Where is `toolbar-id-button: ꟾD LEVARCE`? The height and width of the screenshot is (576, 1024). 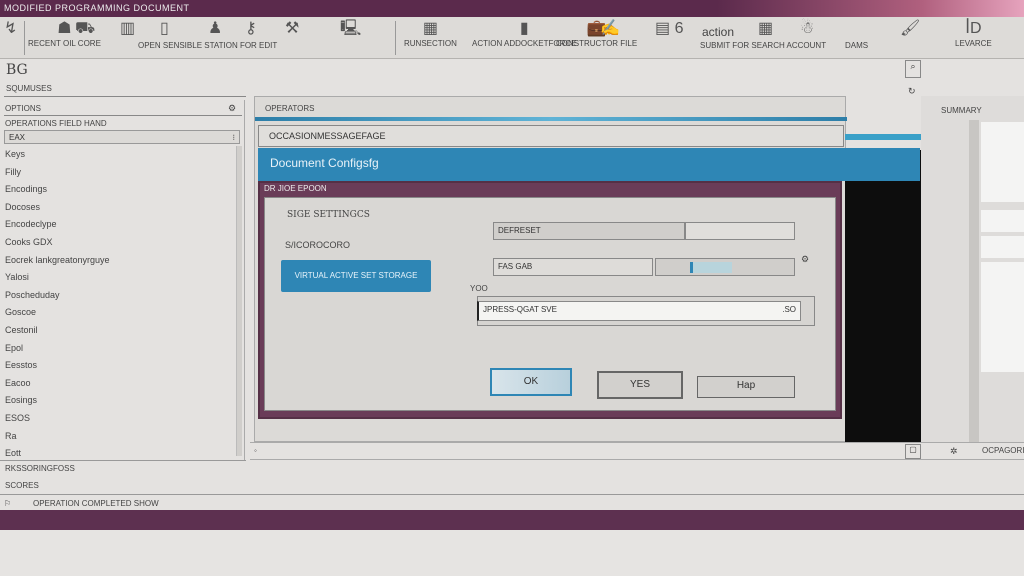 toolbar-id-button: ꟾD LEVARCE is located at coordinates (973, 33).